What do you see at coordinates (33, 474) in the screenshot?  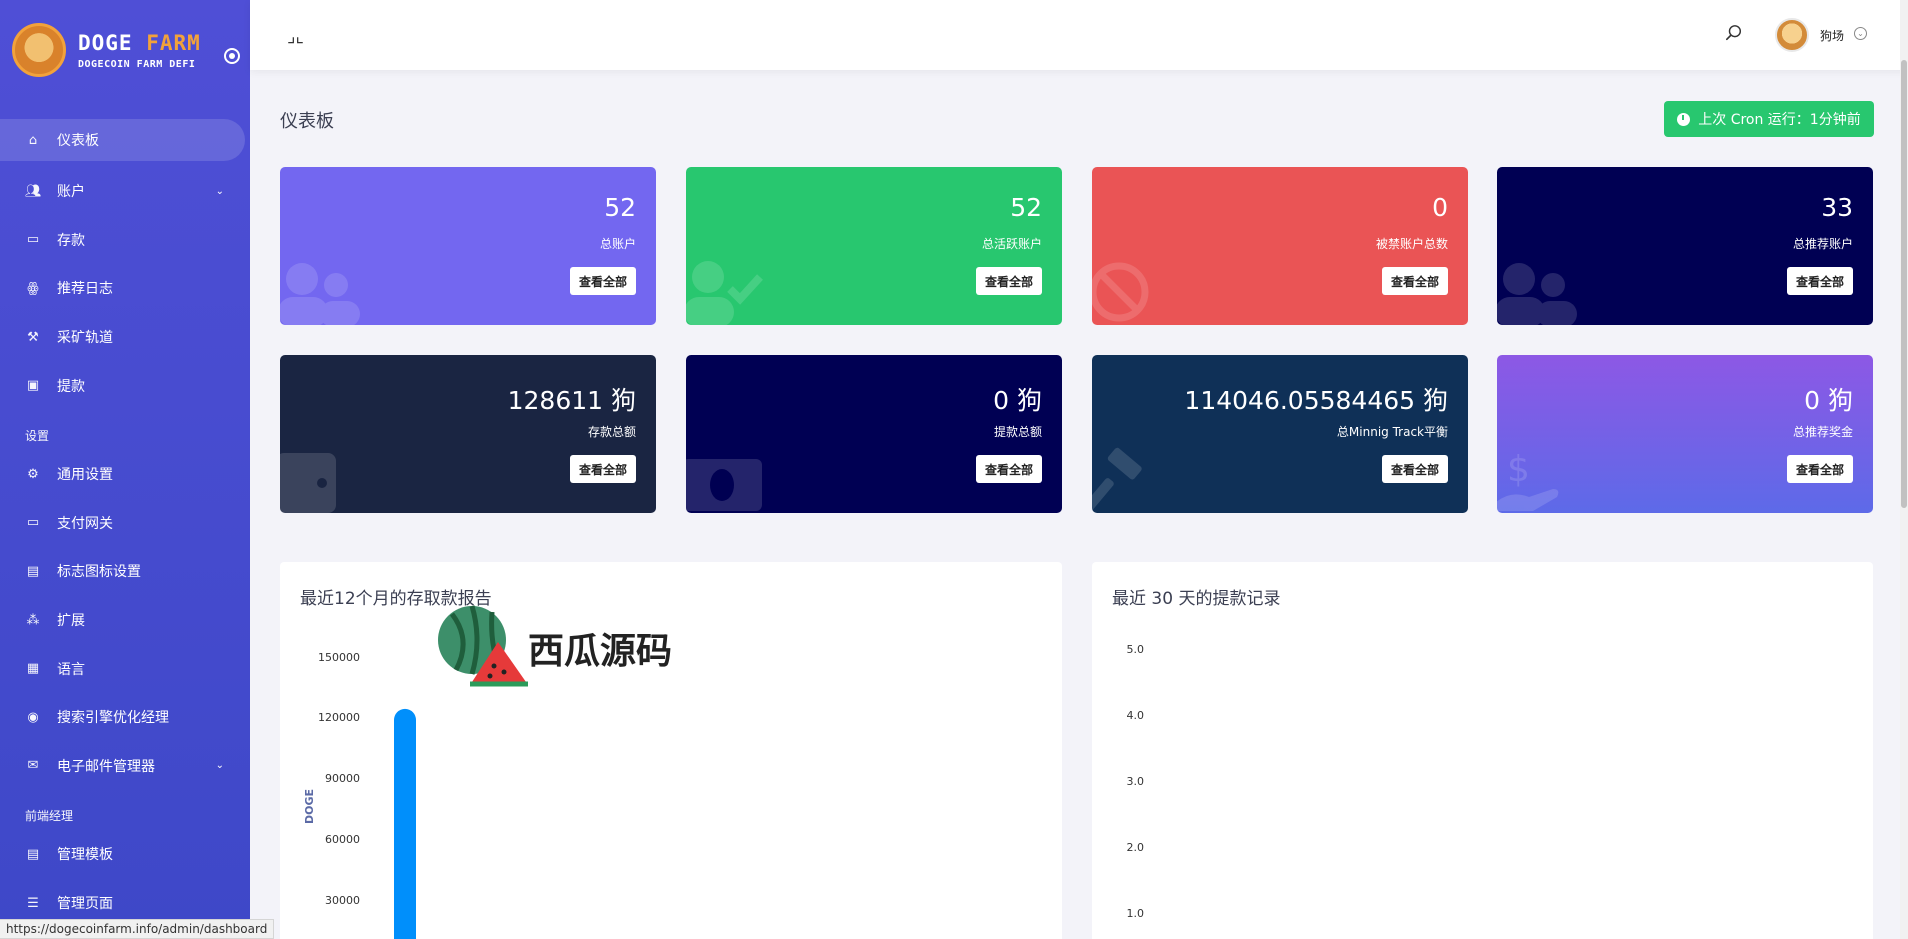 I see `gear-icon: ⚙` at bounding box center [33, 474].